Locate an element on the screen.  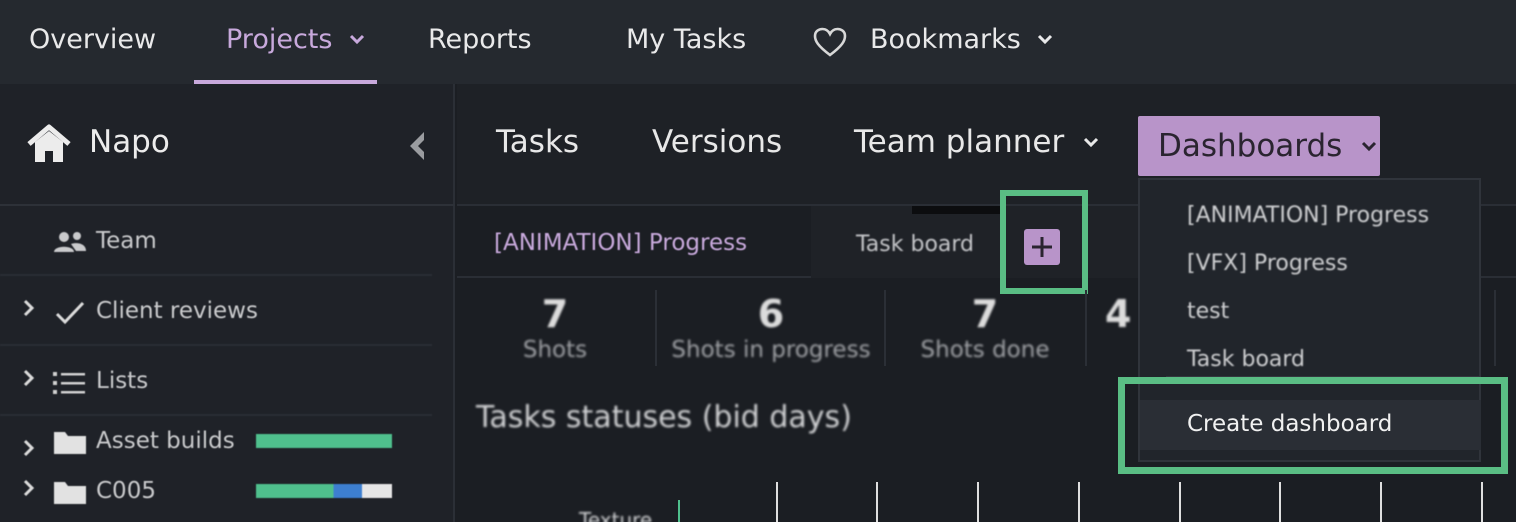
chart-row-label: Texture is located at coordinates (616, 515).